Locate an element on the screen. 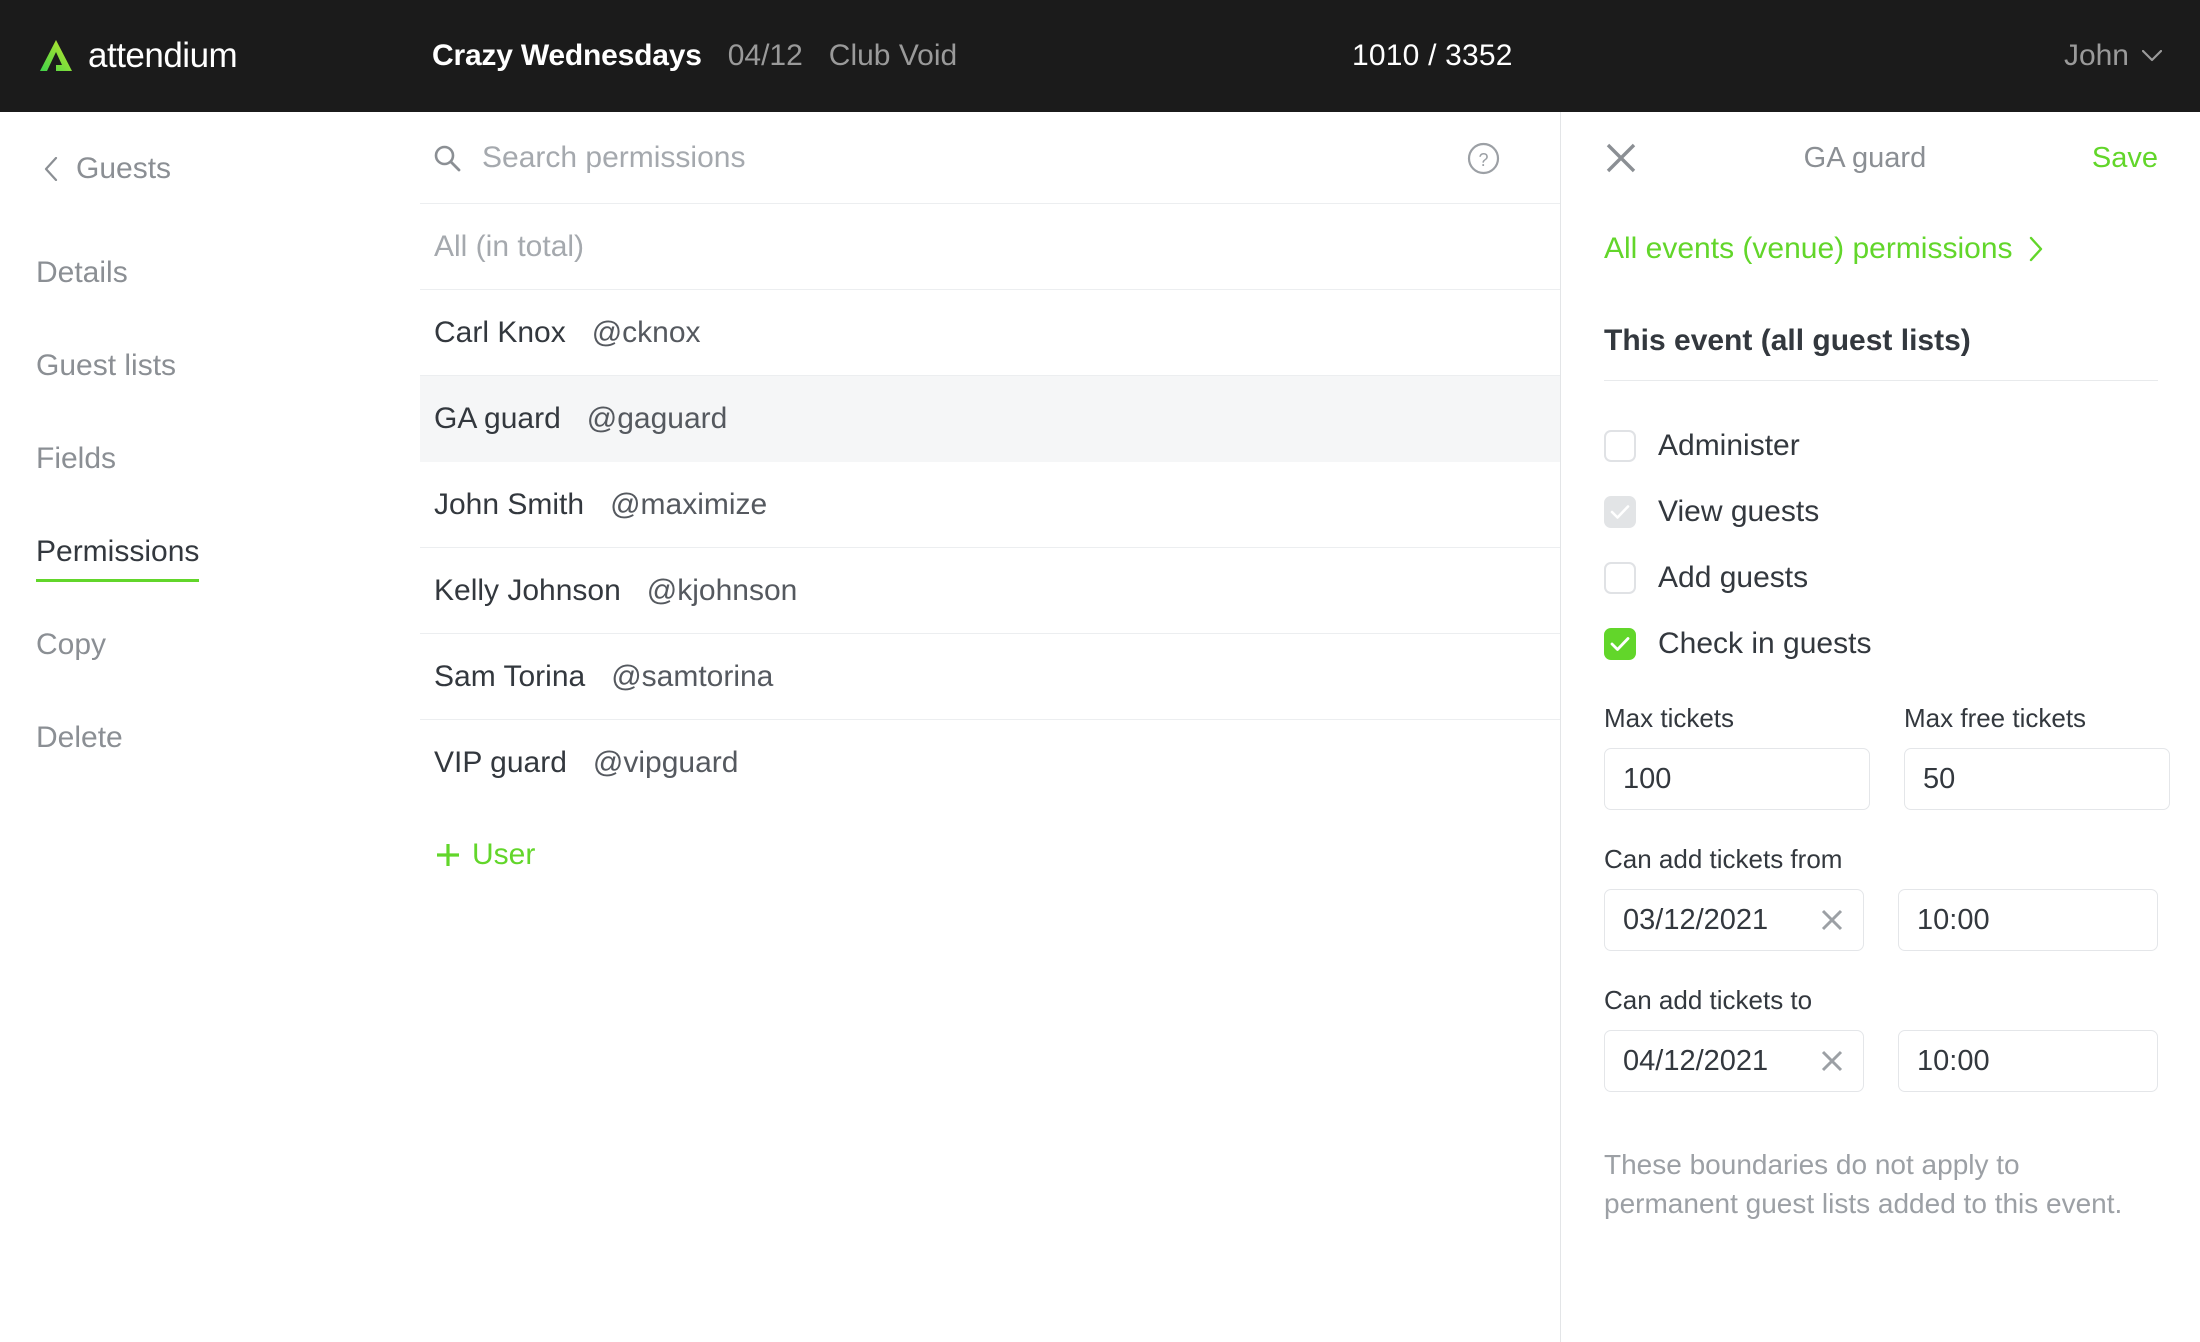 This screenshot has width=2200, height=1342. checkbox-check-in-guests is located at coordinates (1620, 644).